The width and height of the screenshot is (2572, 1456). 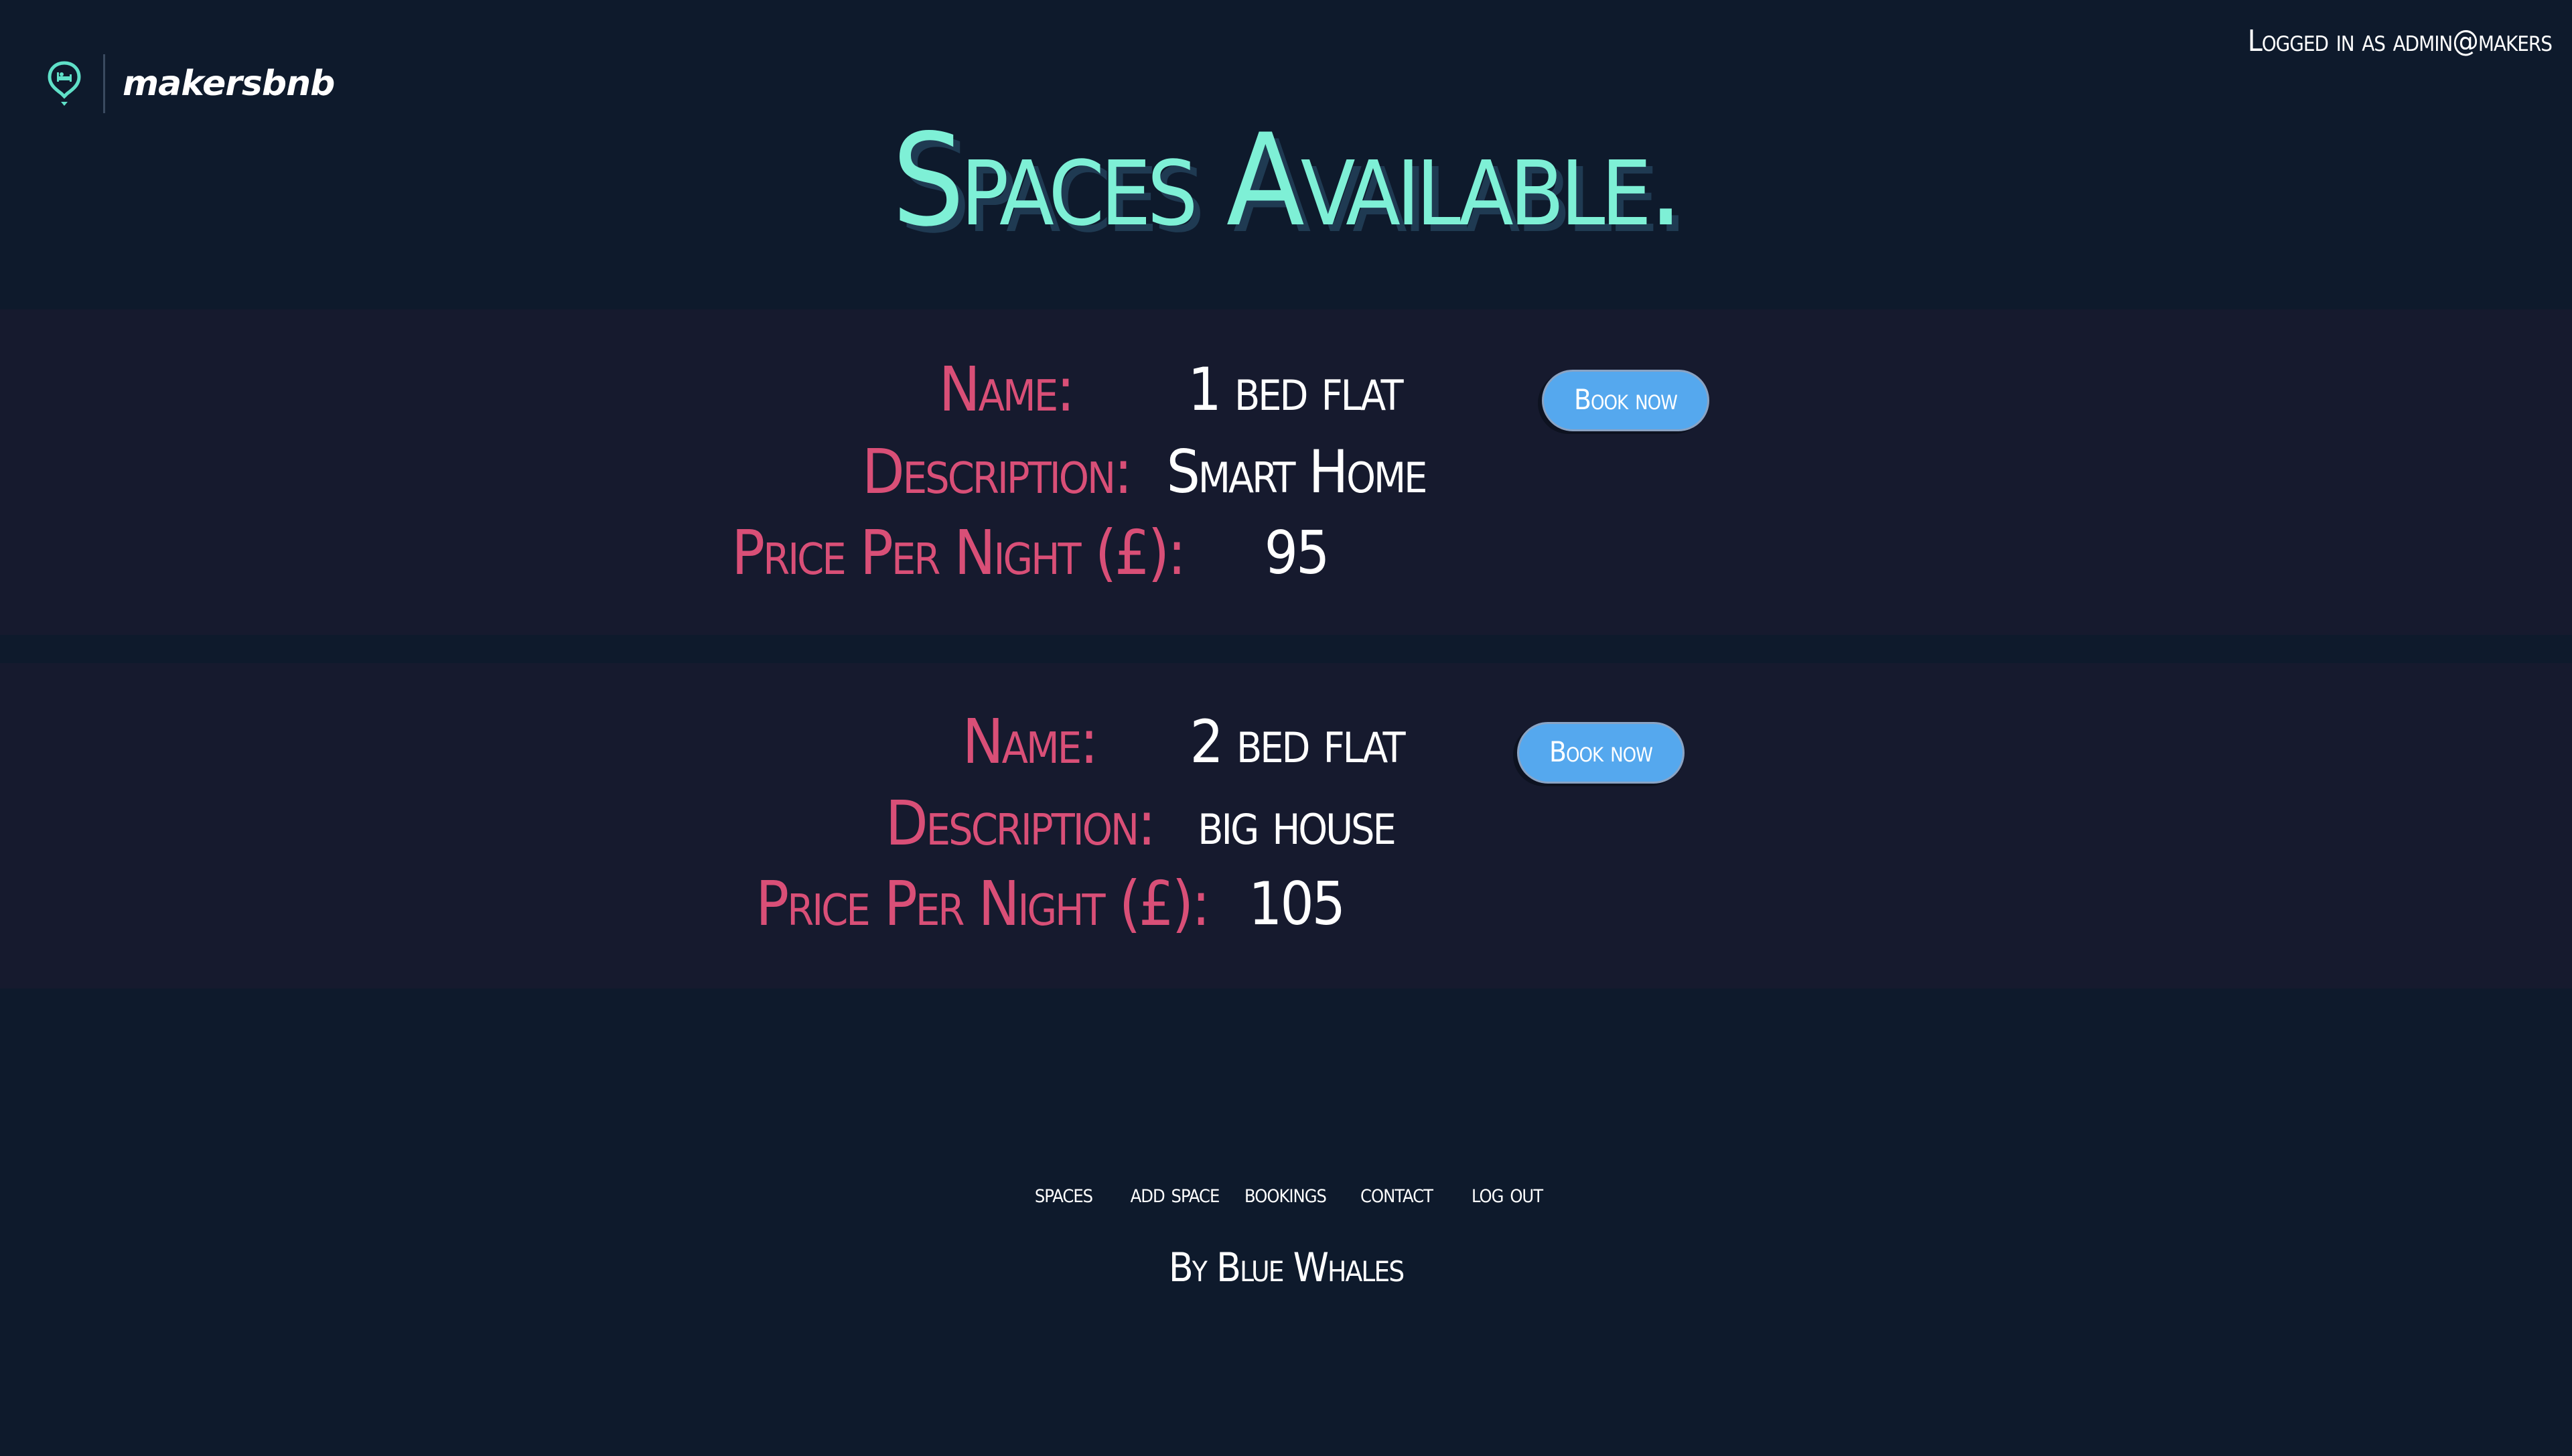 I want to click on footer-link-add-space: add space, so click(x=1175, y=1193).